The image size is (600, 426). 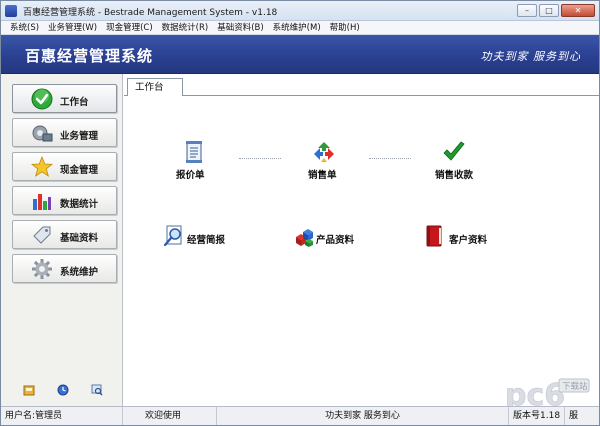 What do you see at coordinates (74, 102) in the screenshot?
I see `sidebar-item-label: 工作台` at bounding box center [74, 102].